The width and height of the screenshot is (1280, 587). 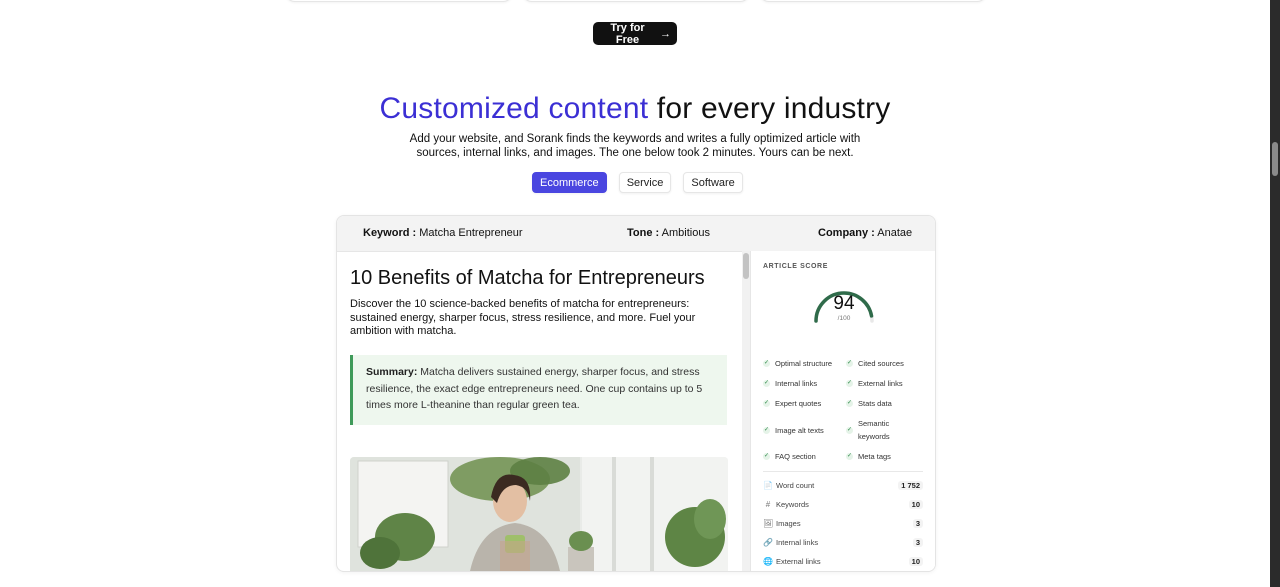 I want to click on stats-divider, so click(x=843, y=471).